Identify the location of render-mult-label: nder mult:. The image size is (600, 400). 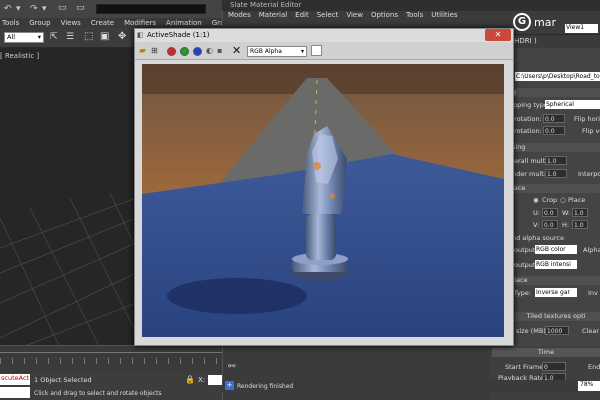
(529, 174).